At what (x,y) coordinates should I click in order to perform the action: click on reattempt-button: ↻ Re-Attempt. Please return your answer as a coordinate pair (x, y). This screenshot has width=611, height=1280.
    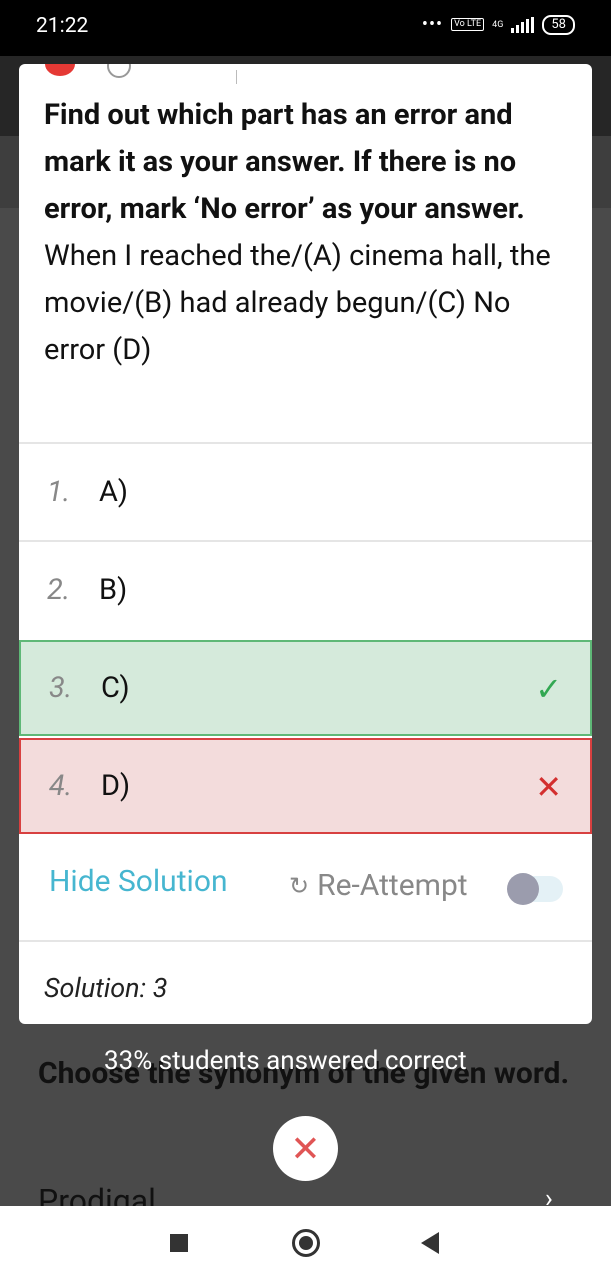
    Looking at the image, I should click on (378, 885).